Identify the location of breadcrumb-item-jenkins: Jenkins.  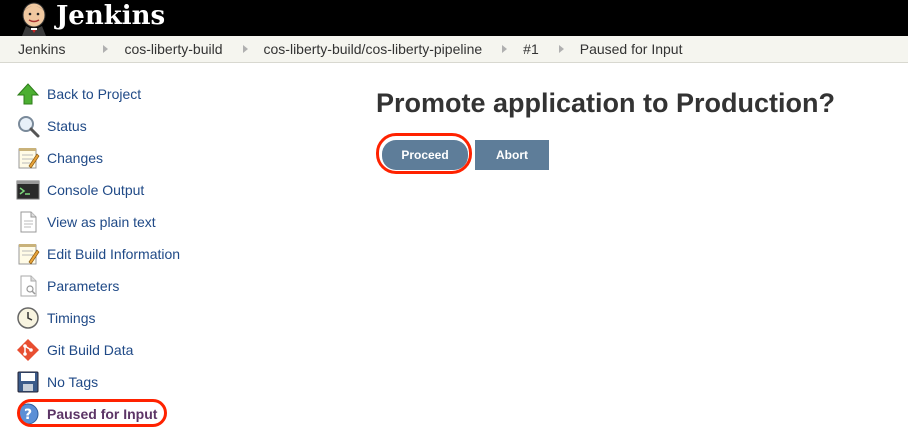
(41, 49).